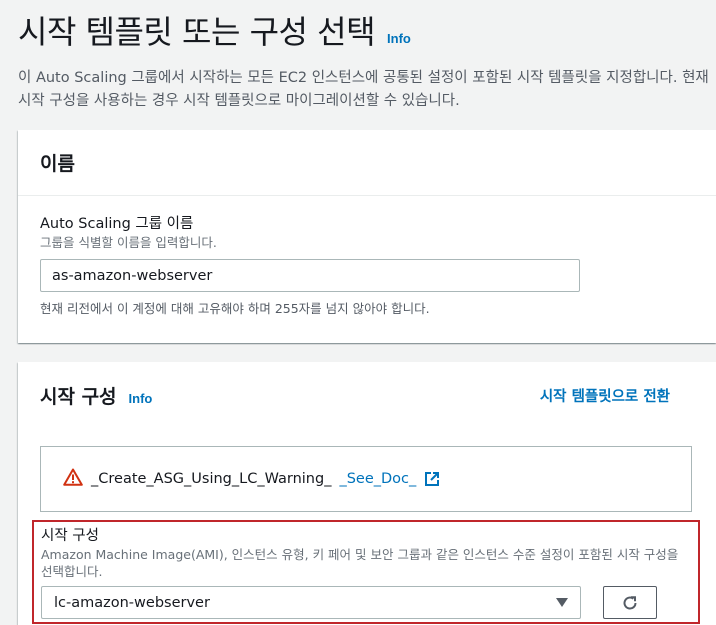  What do you see at coordinates (432, 479) in the screenshot?
I see `external-link-icon` at bounding box center [432, 479].